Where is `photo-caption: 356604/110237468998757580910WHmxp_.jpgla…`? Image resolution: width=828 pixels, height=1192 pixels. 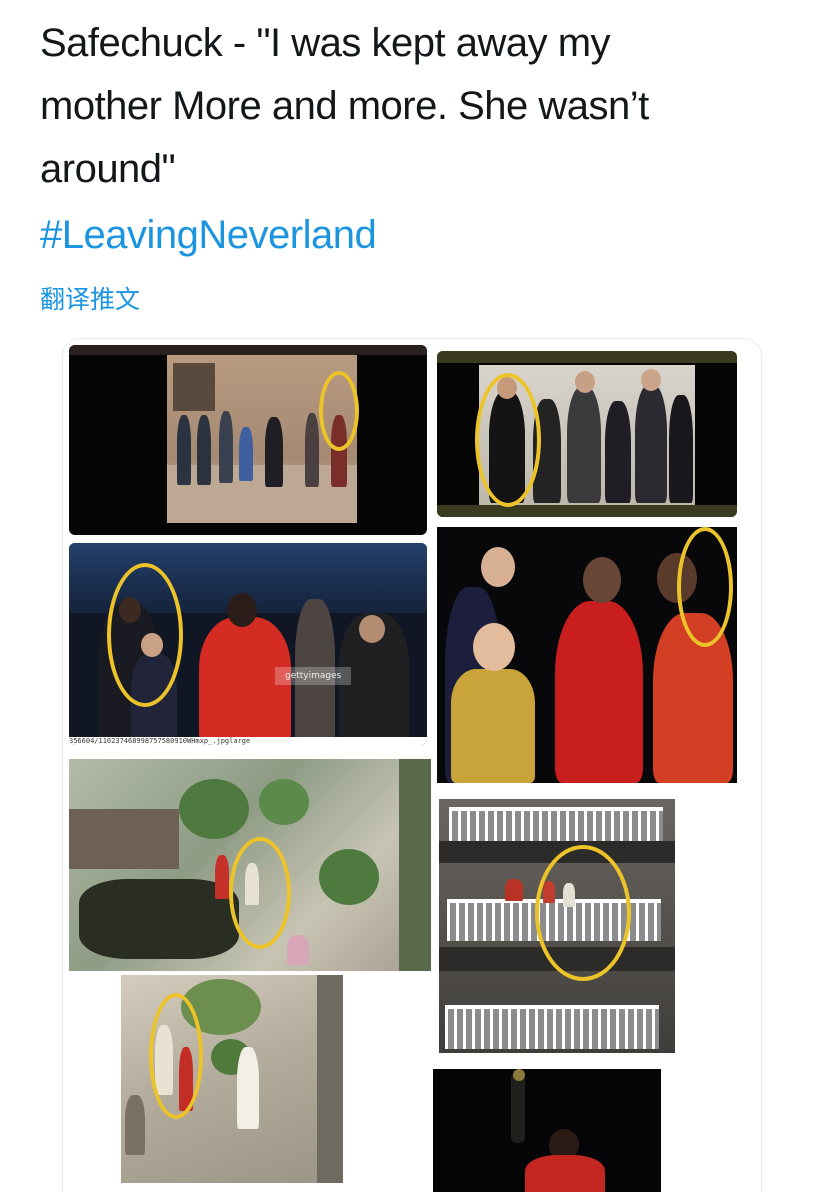
photo-caption: 356604/110237468998757580910WHmxp_.jpgla… is located at coordinates (248, 741).